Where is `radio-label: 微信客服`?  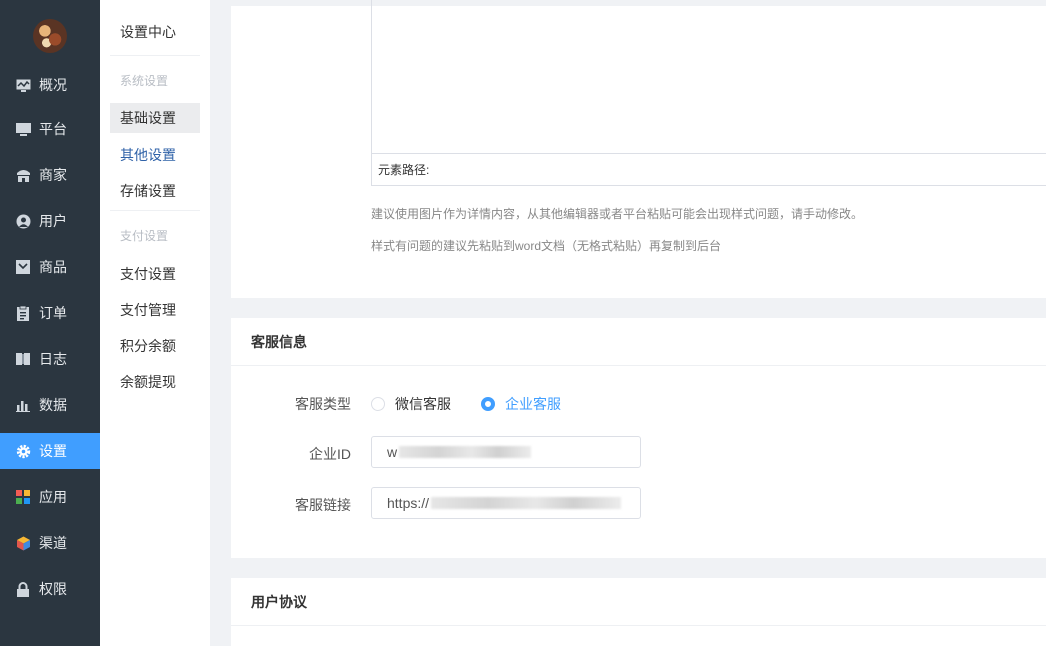
radio-label: 微信客服 is located at coordinates (423, 404).